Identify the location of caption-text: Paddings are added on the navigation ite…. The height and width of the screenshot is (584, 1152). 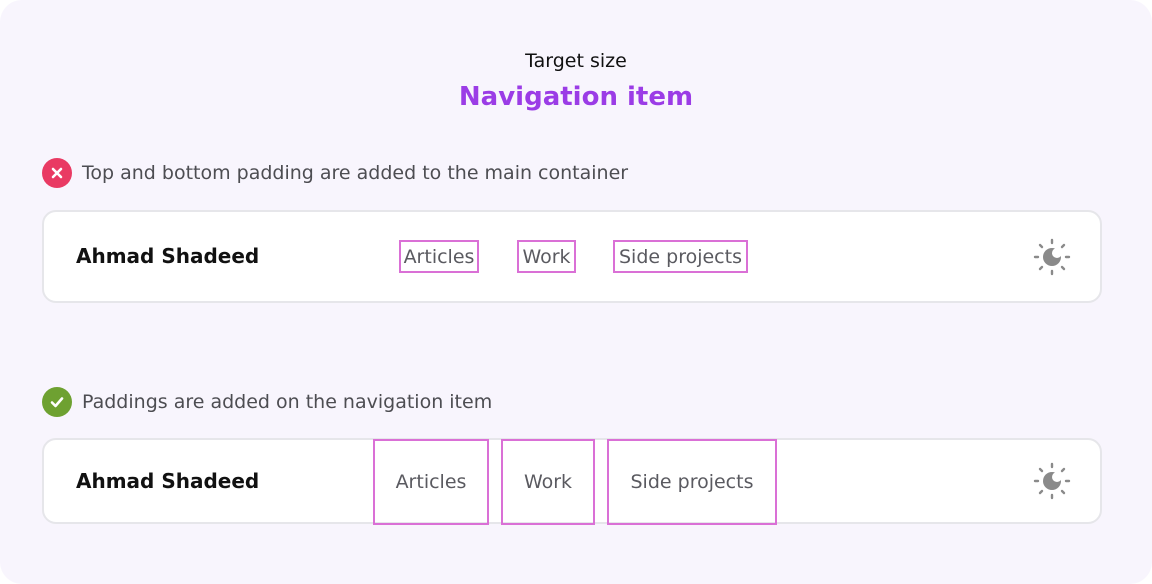
(287, 402).